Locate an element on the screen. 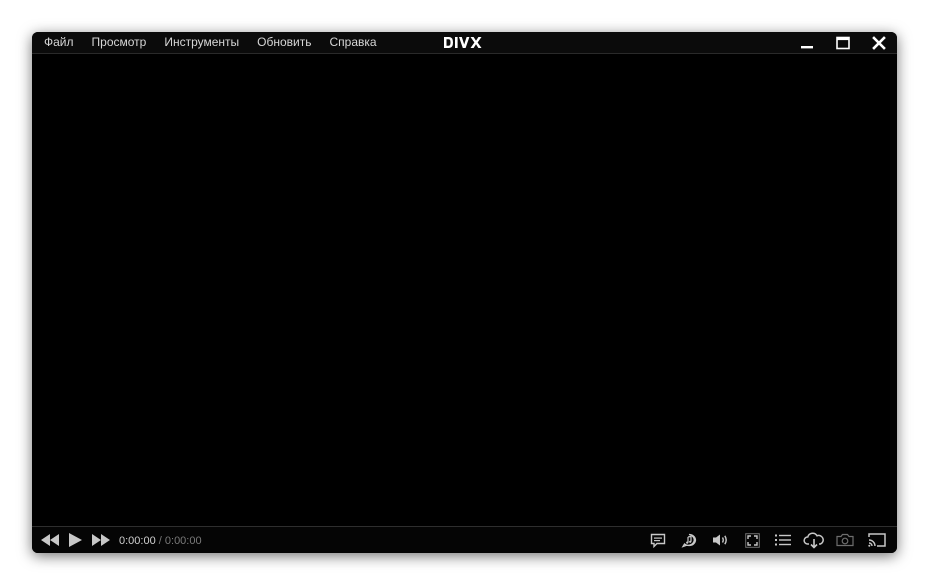  maximize-icon is located at coordinates (843, 42).